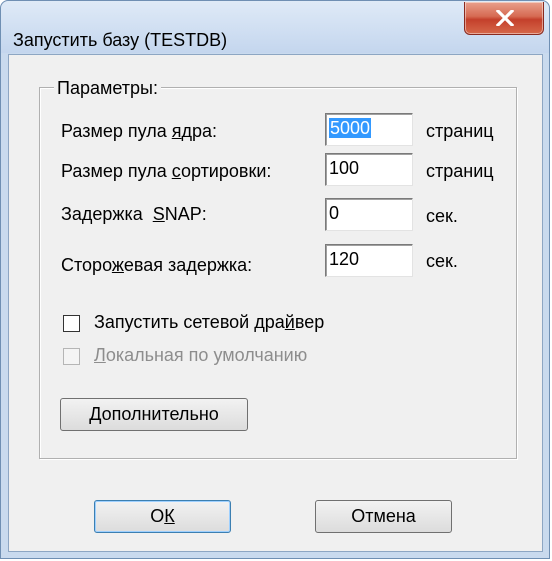 This screenshot has height=561, width=552. What do you see at coordinates (120, 40) in the screenshot?
I see `window-title: Запустить базу (TESTDB)` at bounding box center [120, 40].